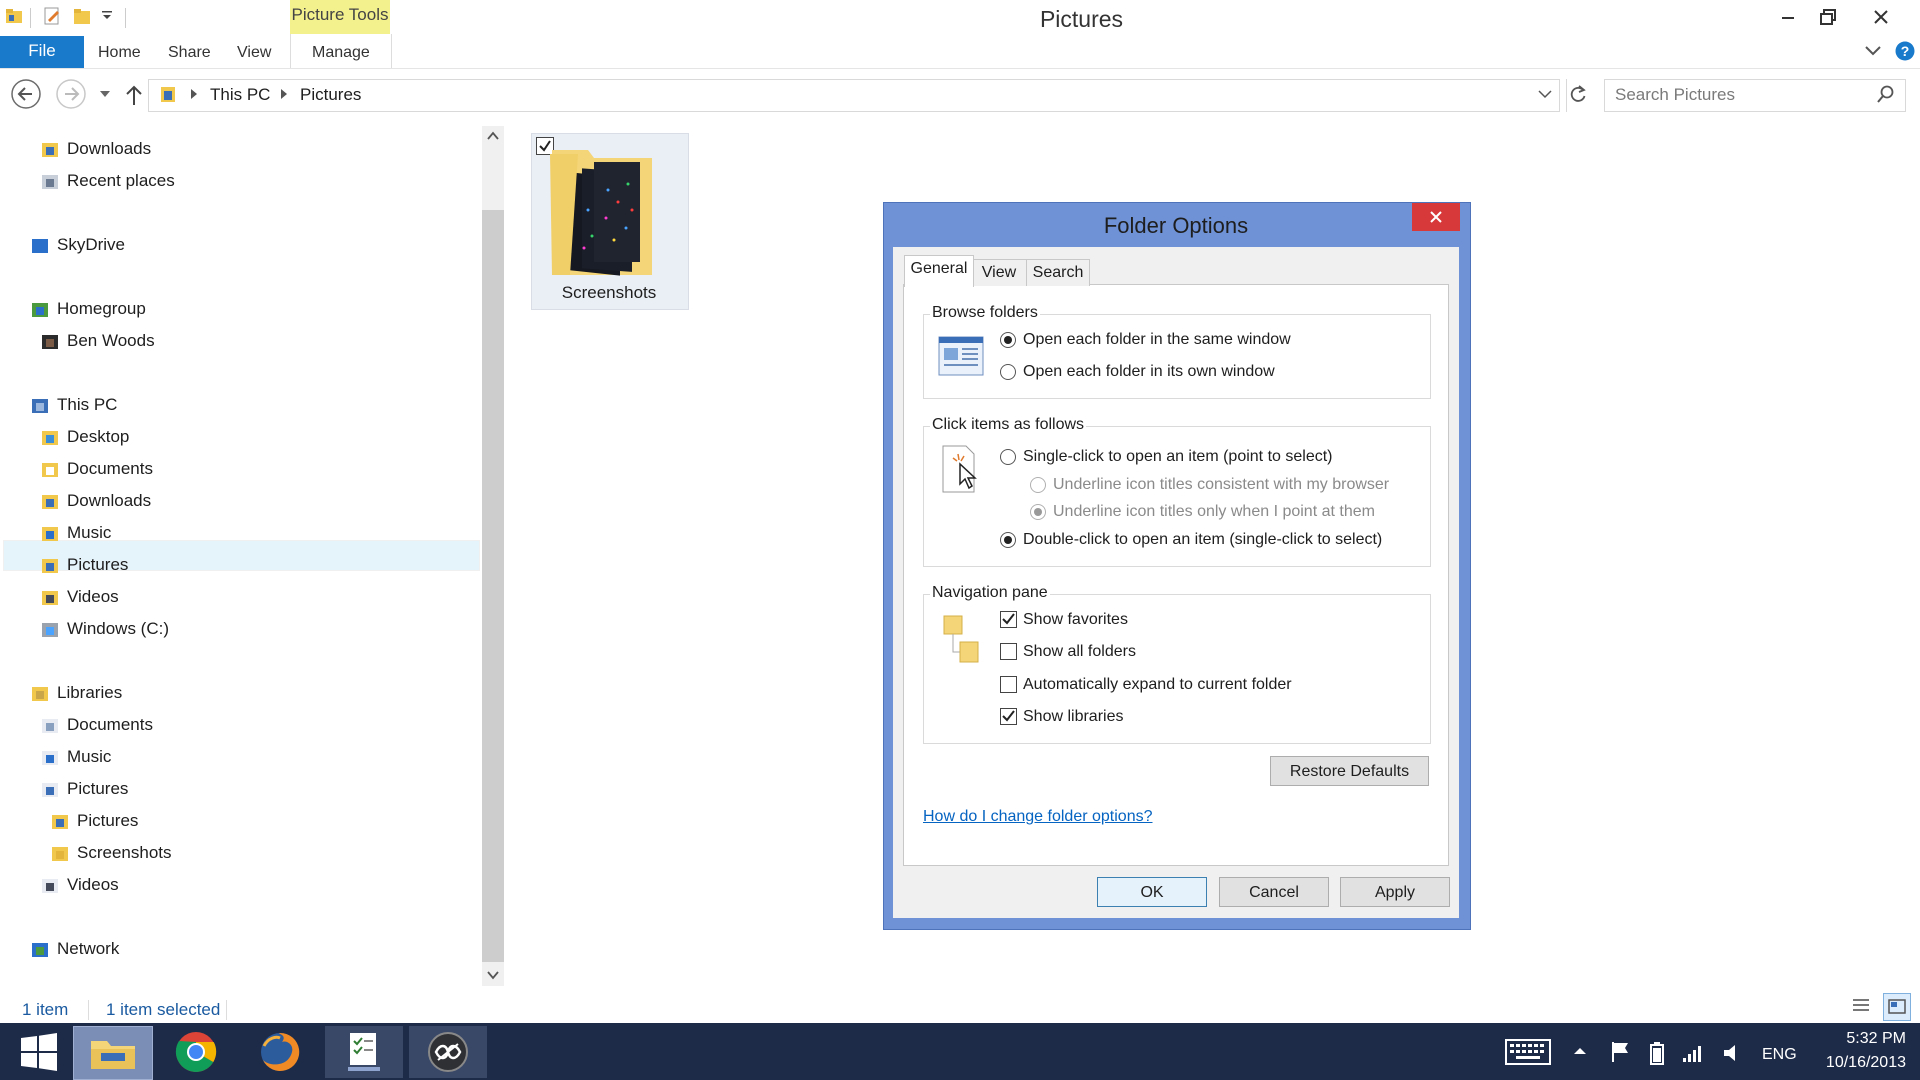  What do you see at coordinates (105, 94) in the screenshot?
I see `recent-locations-dropdown-icon` at bounding box center [105, 94].